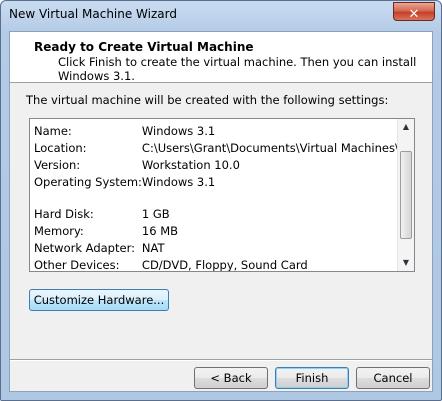  What do you see at coordinates (178, 181) in the screenshot?
I see `os-value: Windows 3.1` at bounding box center [178, 181].